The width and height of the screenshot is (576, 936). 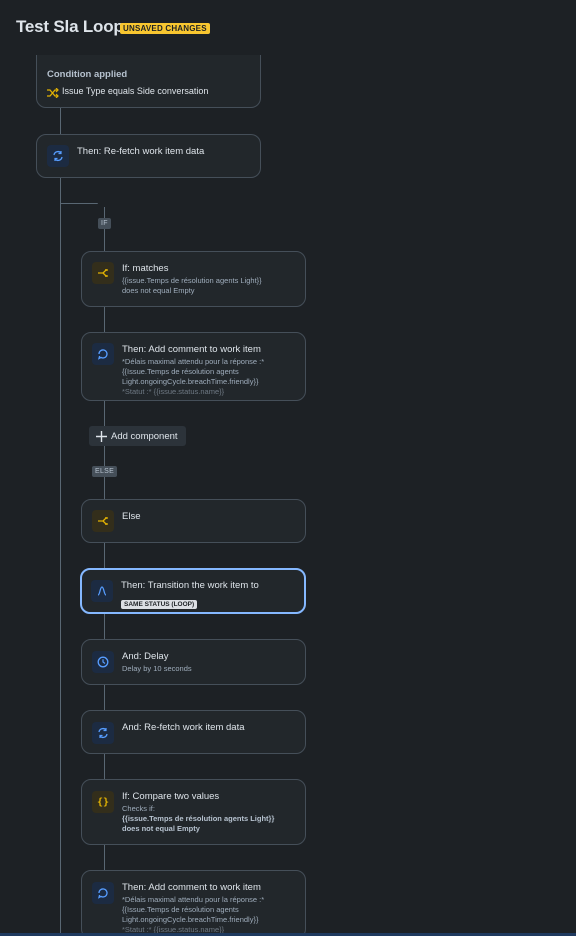 I want to click on status-wrapper: SAME STATUS (LOOP), so click(x=159, y=602).